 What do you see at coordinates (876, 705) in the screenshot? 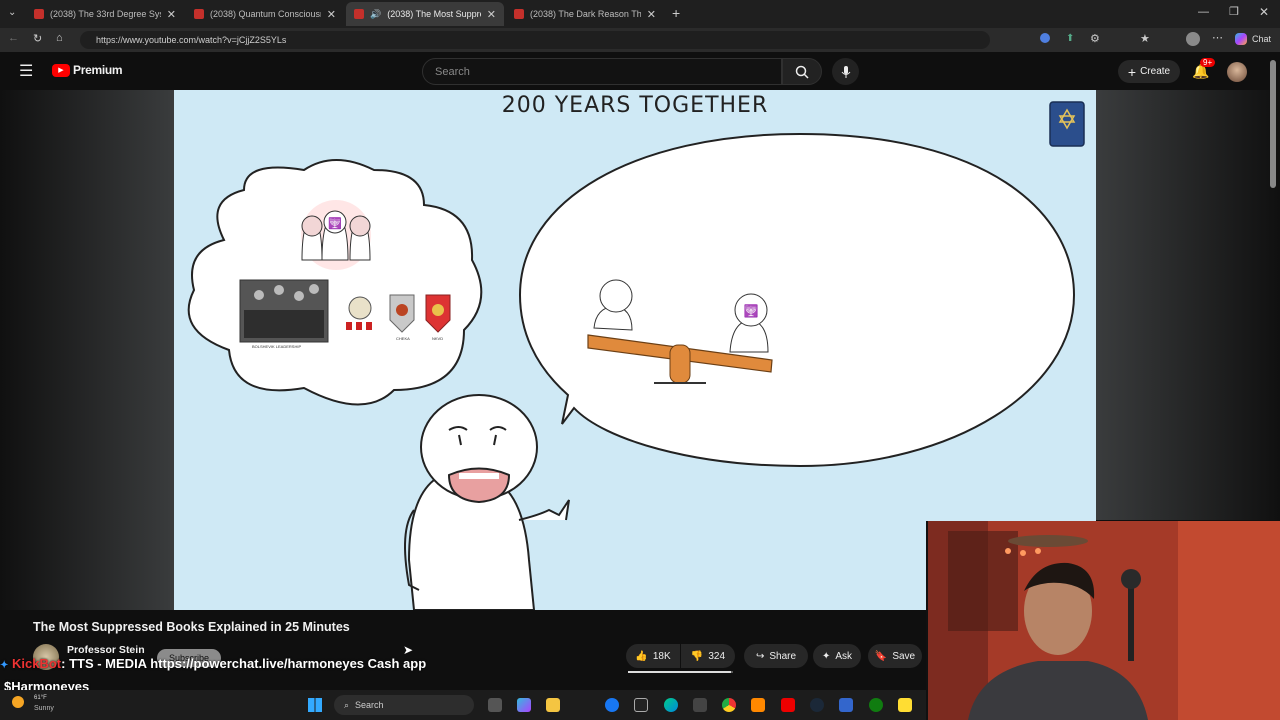
I see `xbox-icon` at bounding box center [876, 705].